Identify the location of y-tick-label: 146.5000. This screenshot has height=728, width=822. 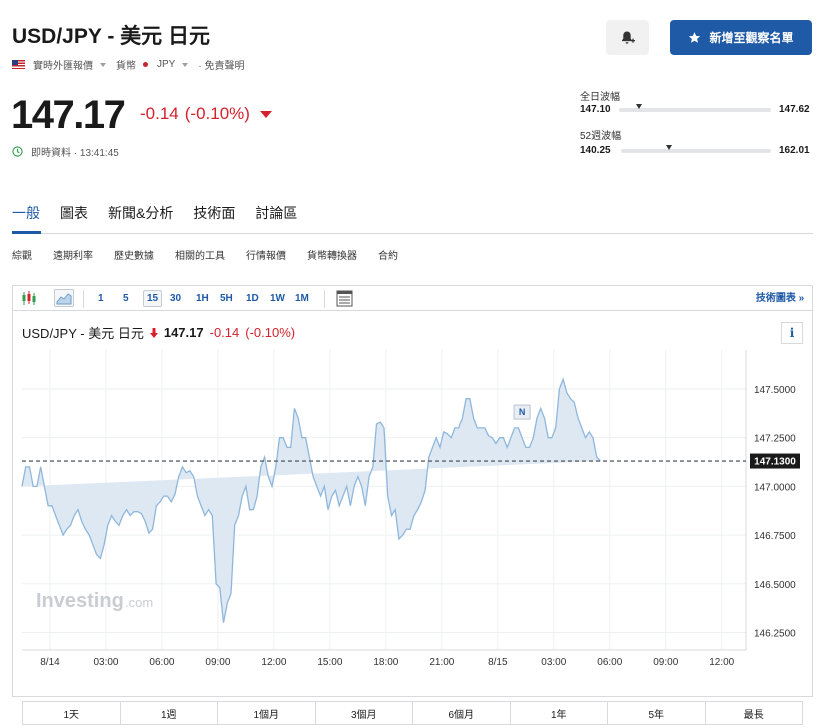
(775, 585).